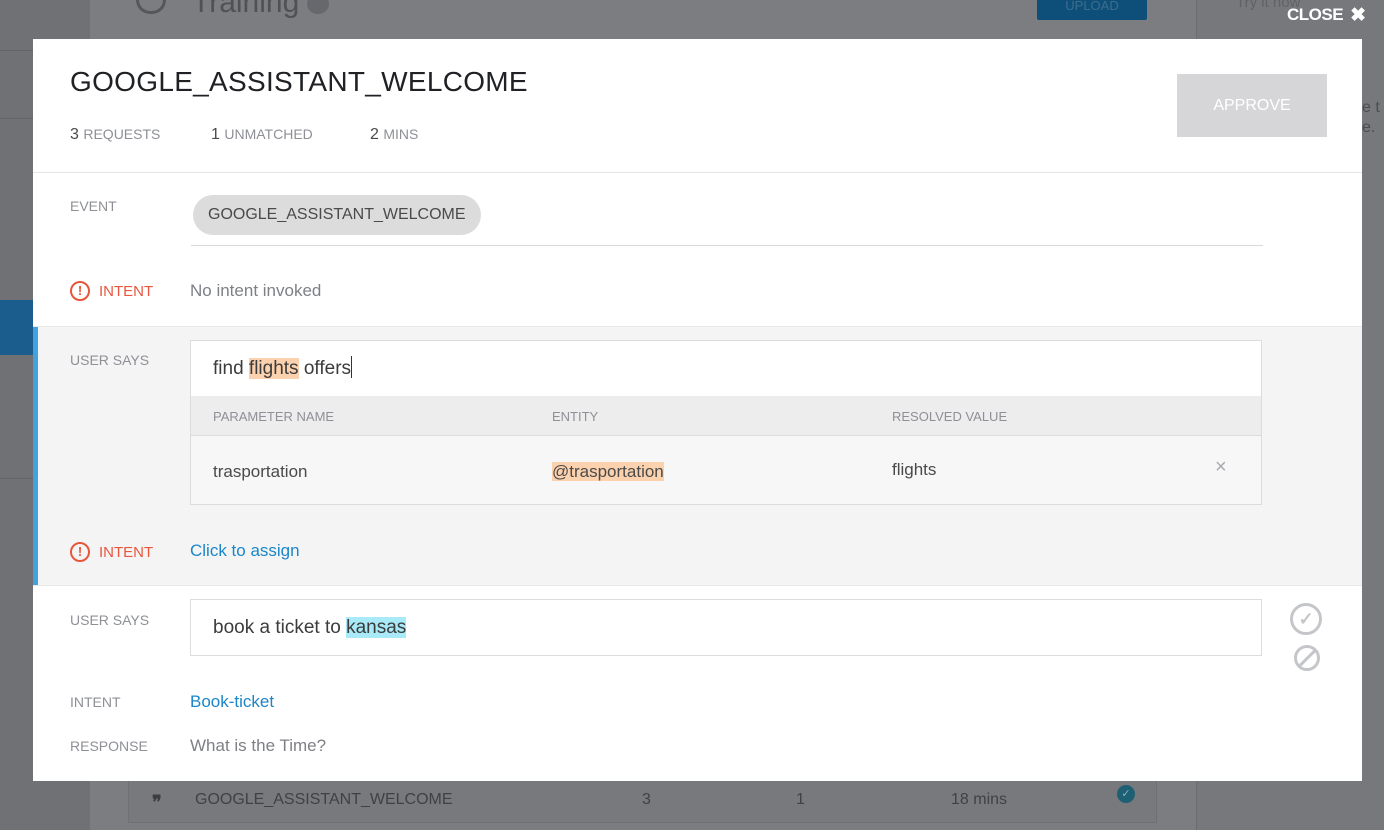 Image resolution: width=1384 pixels, height=830 pixels. Describe the element at coordinates (1371, 117) in the screenshot. I see `background-side-text: e t e.` at that location.